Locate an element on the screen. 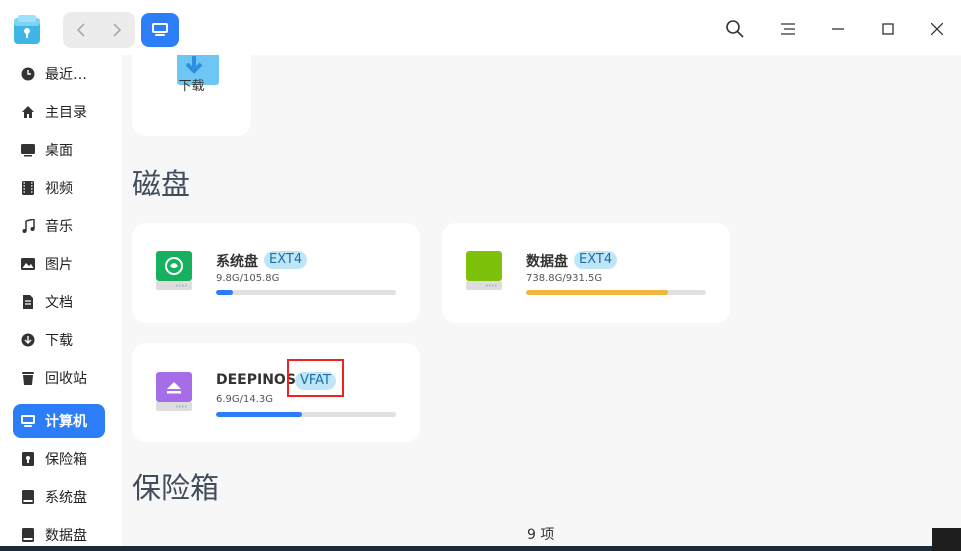 The height and width of the screenshot is (551, 961). sidebar-item-label: 音乐 is located at coordinates (59, 227).